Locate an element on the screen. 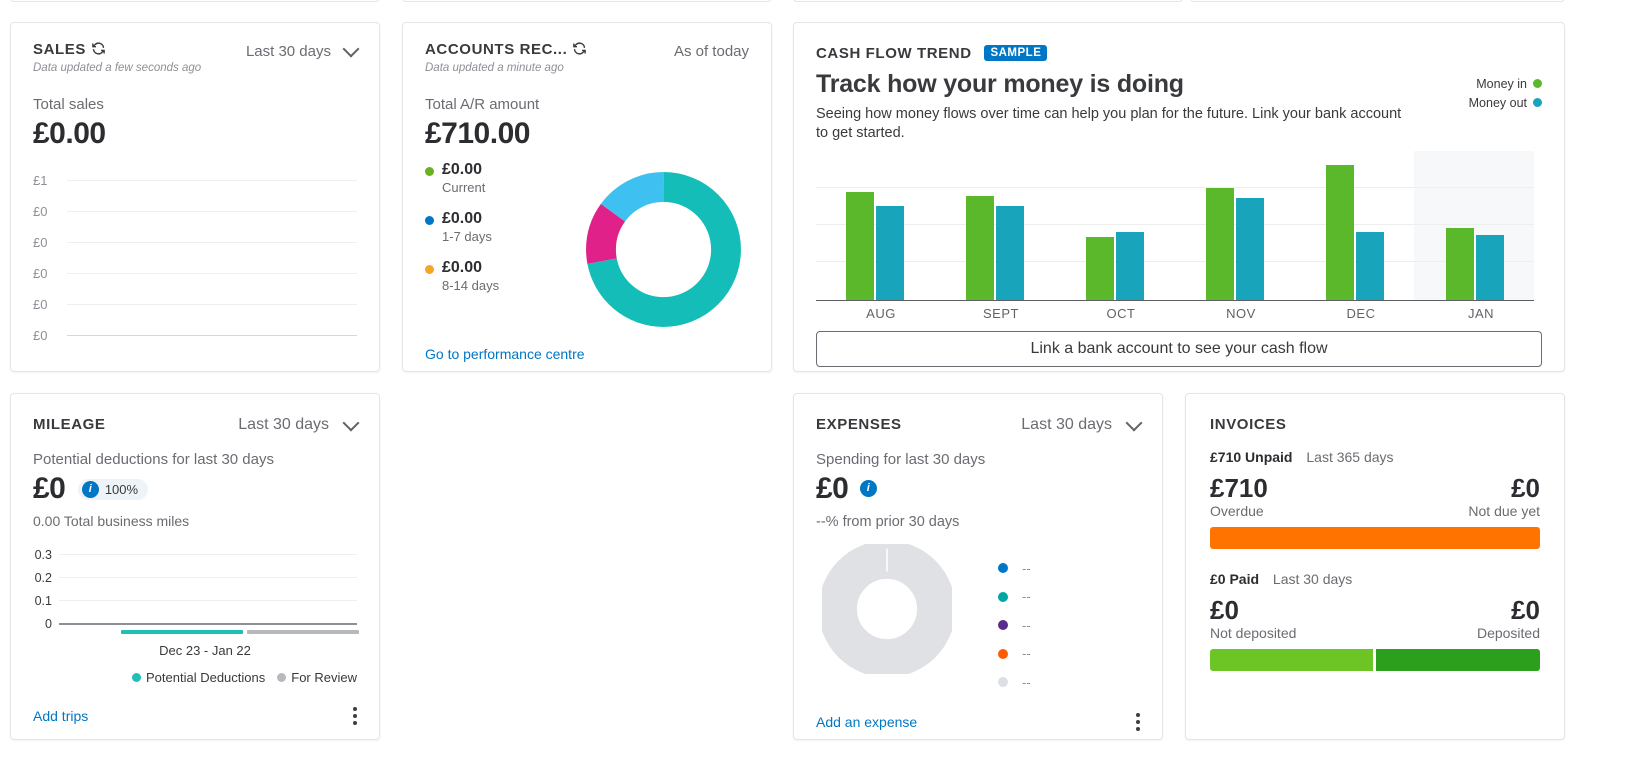 This screenshot has height=781, width=1626. sales-period-label: Last 30 days is located at coordinates (288, 51).